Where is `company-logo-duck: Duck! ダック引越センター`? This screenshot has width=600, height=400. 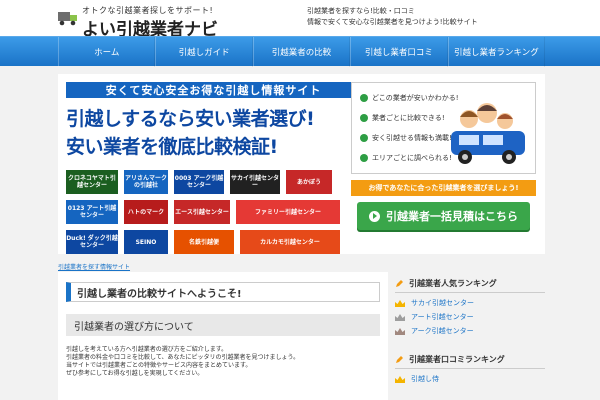
company-logo-duck: Duck! ダック引越センター is located at coordinates (92, 242).